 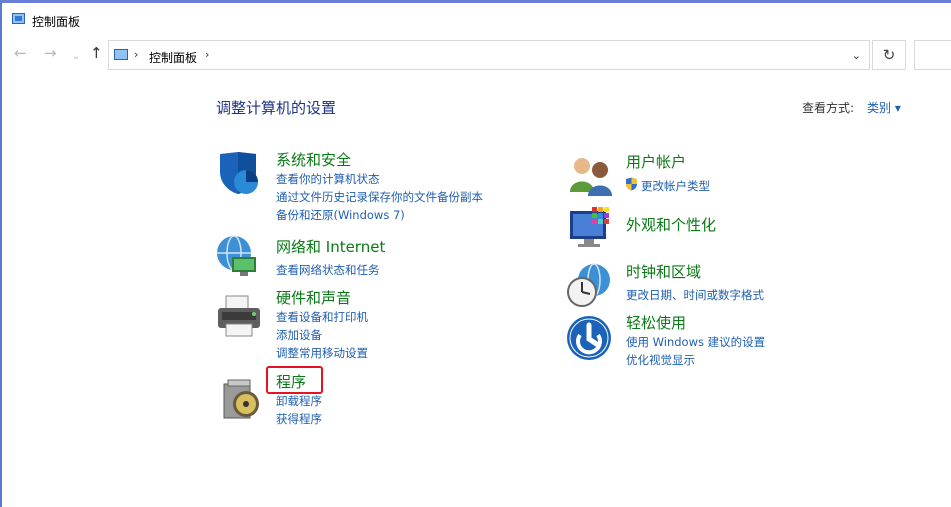 What do you see at coordinates (330, 246) in the screenshot?
I see `category-title-network-internet: 网络和 Internet` at bounding box center [330, 246].